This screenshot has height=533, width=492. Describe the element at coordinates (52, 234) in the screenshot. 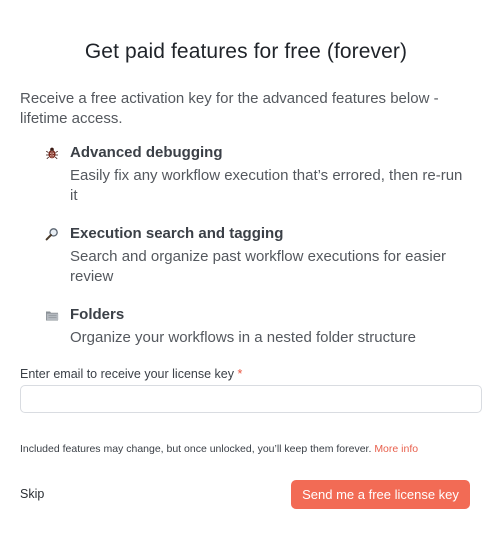

I see `magnifier-icon` at that location.